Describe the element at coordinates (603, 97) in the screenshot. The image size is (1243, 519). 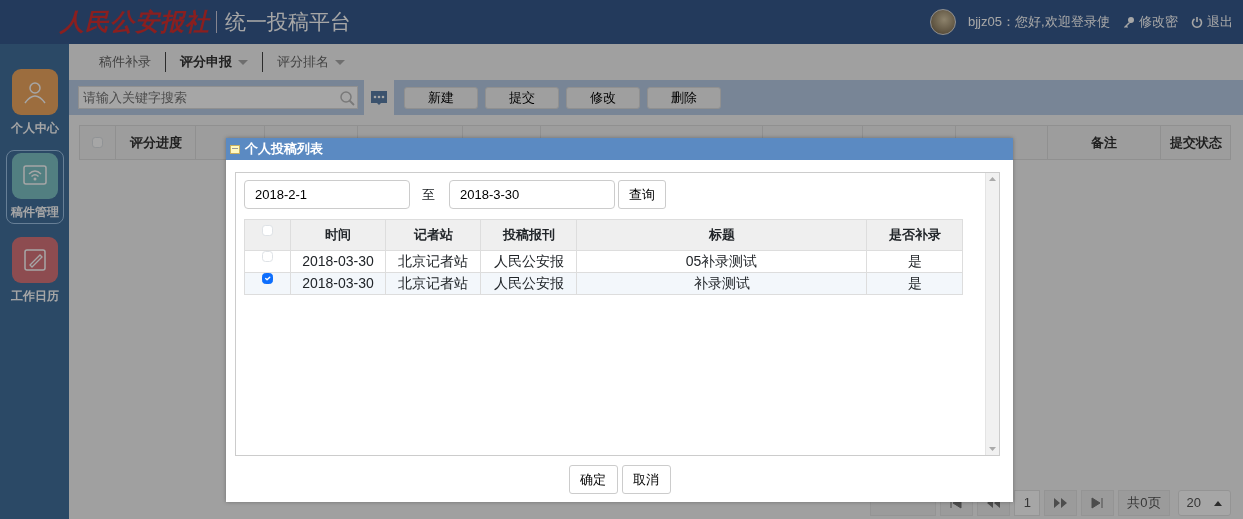
I see `toolbar-button: 修改` at that location.